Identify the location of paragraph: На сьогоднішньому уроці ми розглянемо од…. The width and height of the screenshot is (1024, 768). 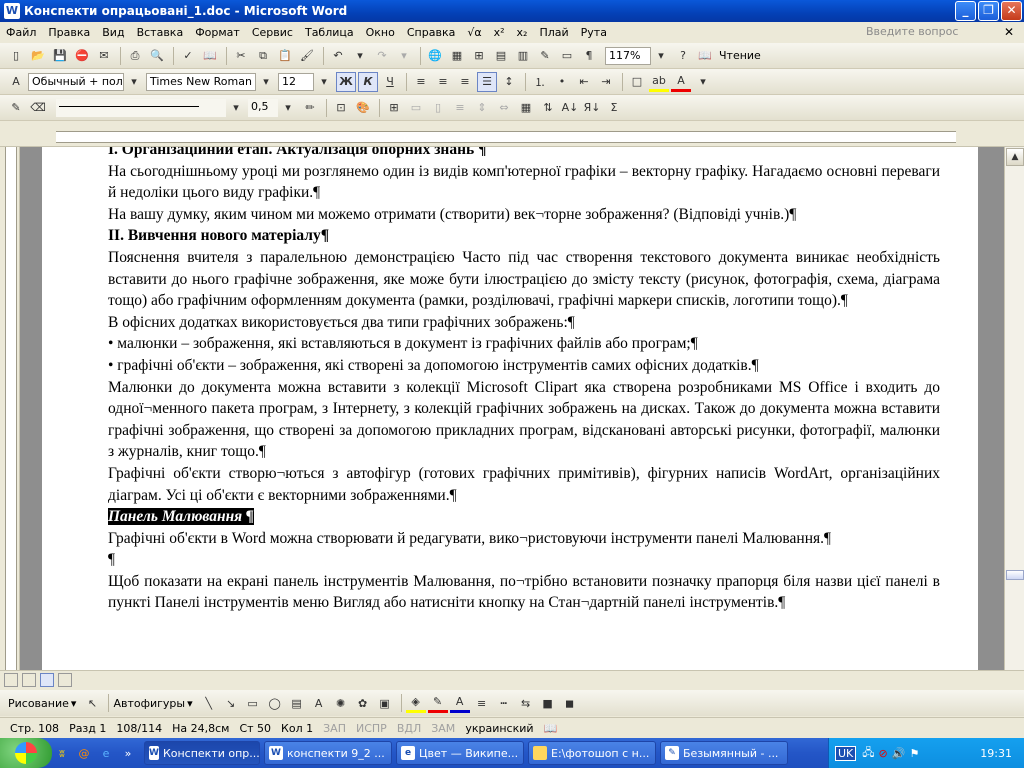
(524, 182).